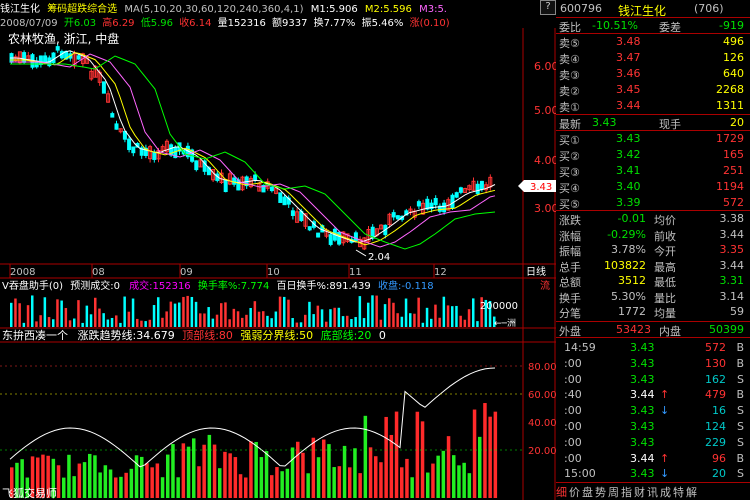  What do you see at coordinates (604, 122) in the screenshot?
I see `last-price: 3.43` at bounding box center [604, 122].